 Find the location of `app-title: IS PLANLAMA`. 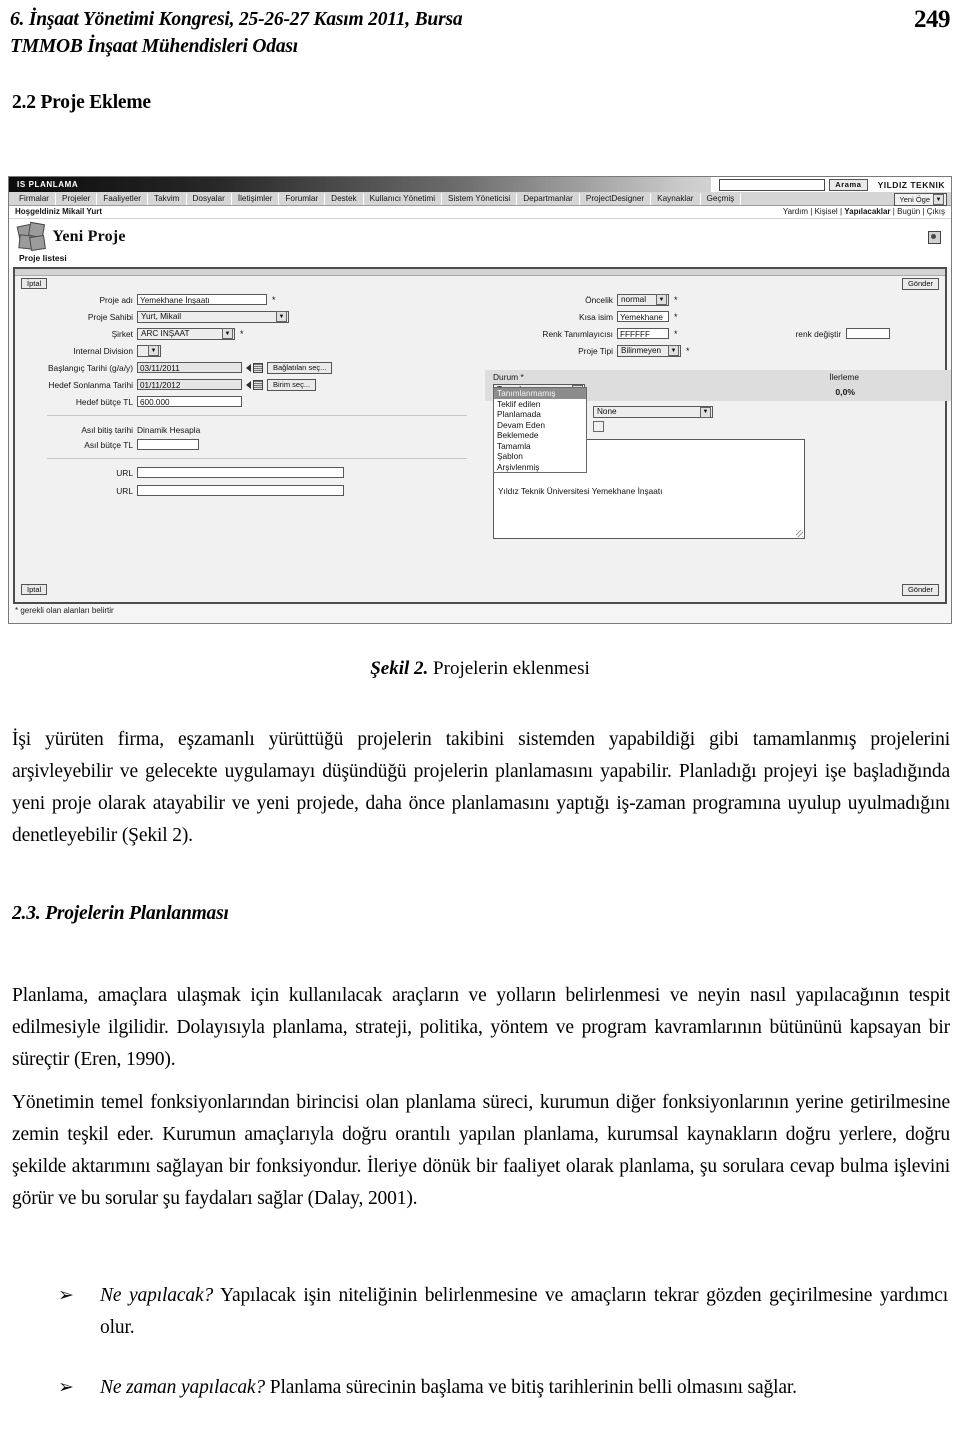

app-title: IS PLANLAMA is located at coordinates (48, 184).